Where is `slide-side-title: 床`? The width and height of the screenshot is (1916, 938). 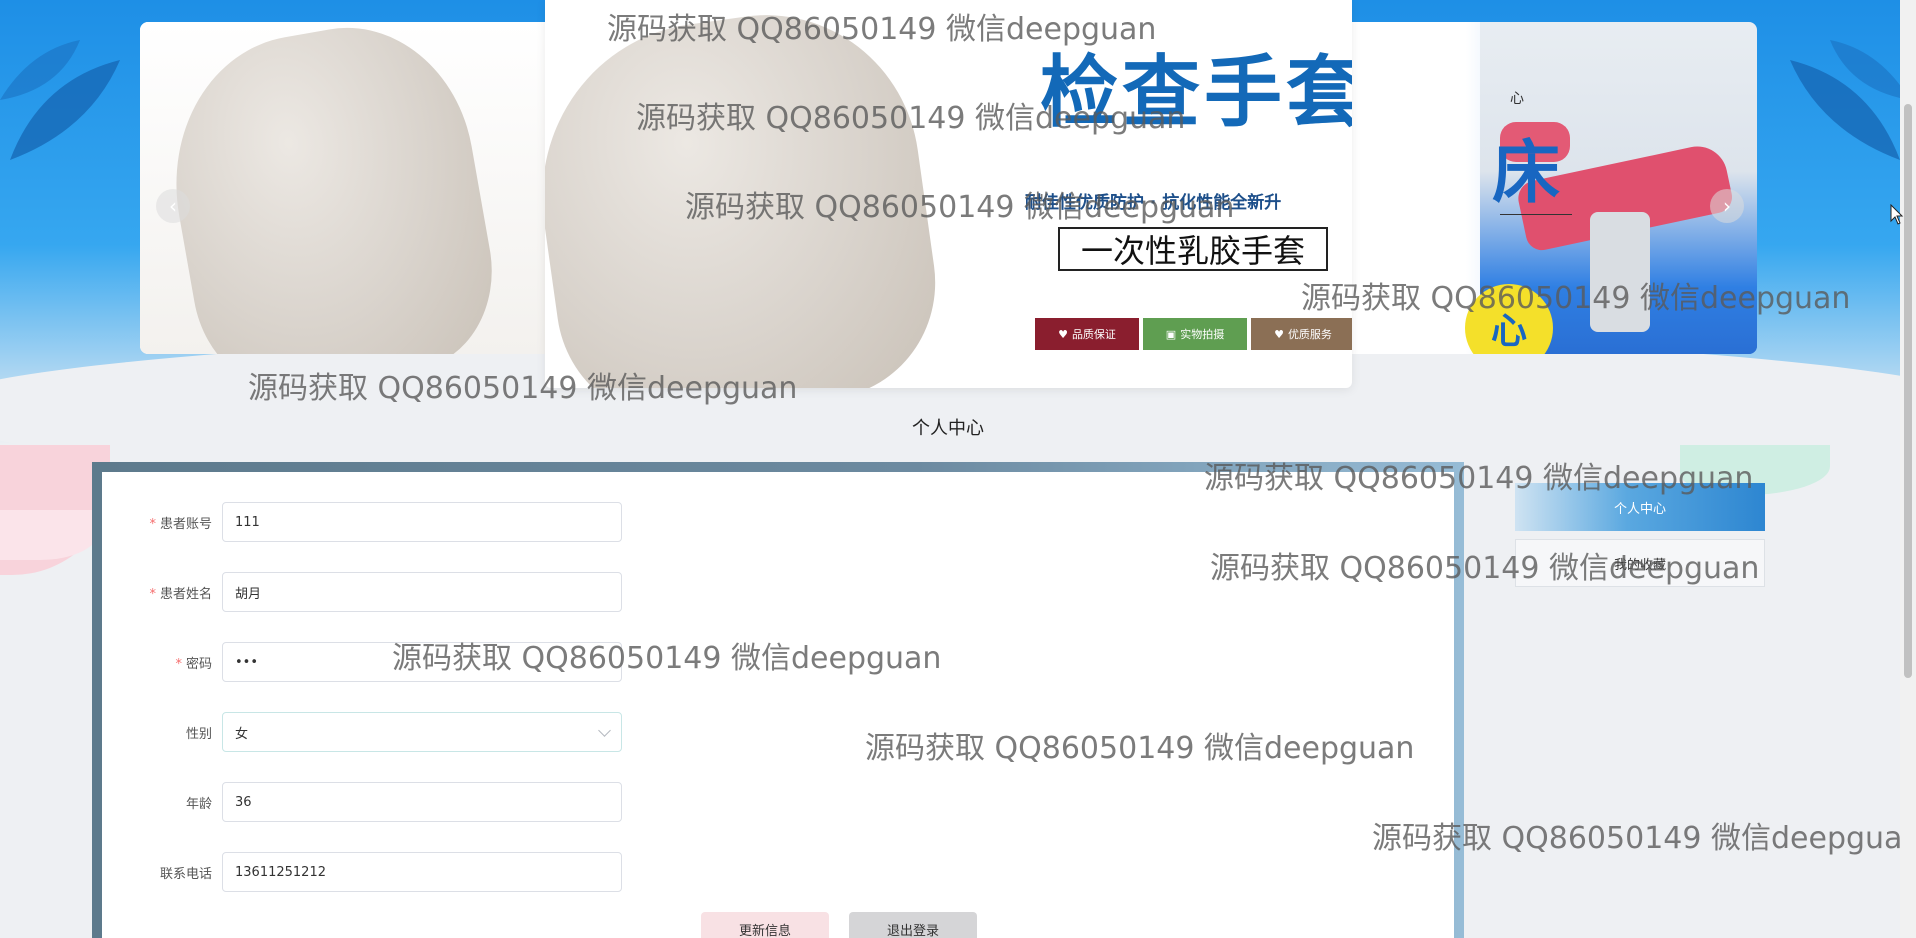
slide-side-title: 床 is located at coordinates (1526, 173).